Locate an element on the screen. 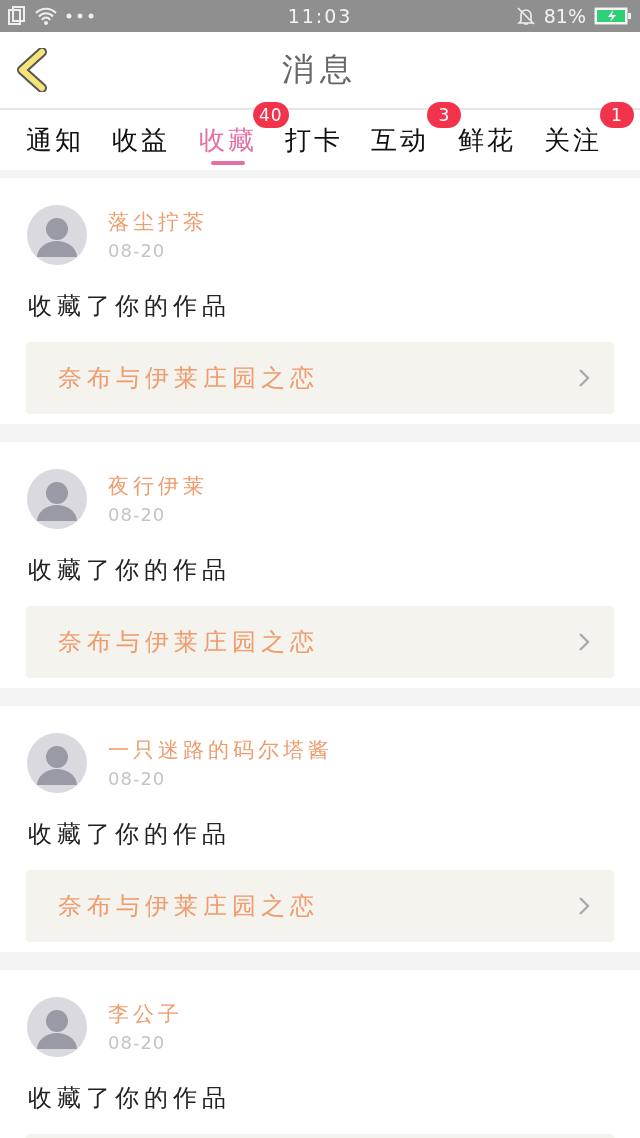 The image size is (640, 1138). clock-time: 11:03 is located at coordinates (320, 16).